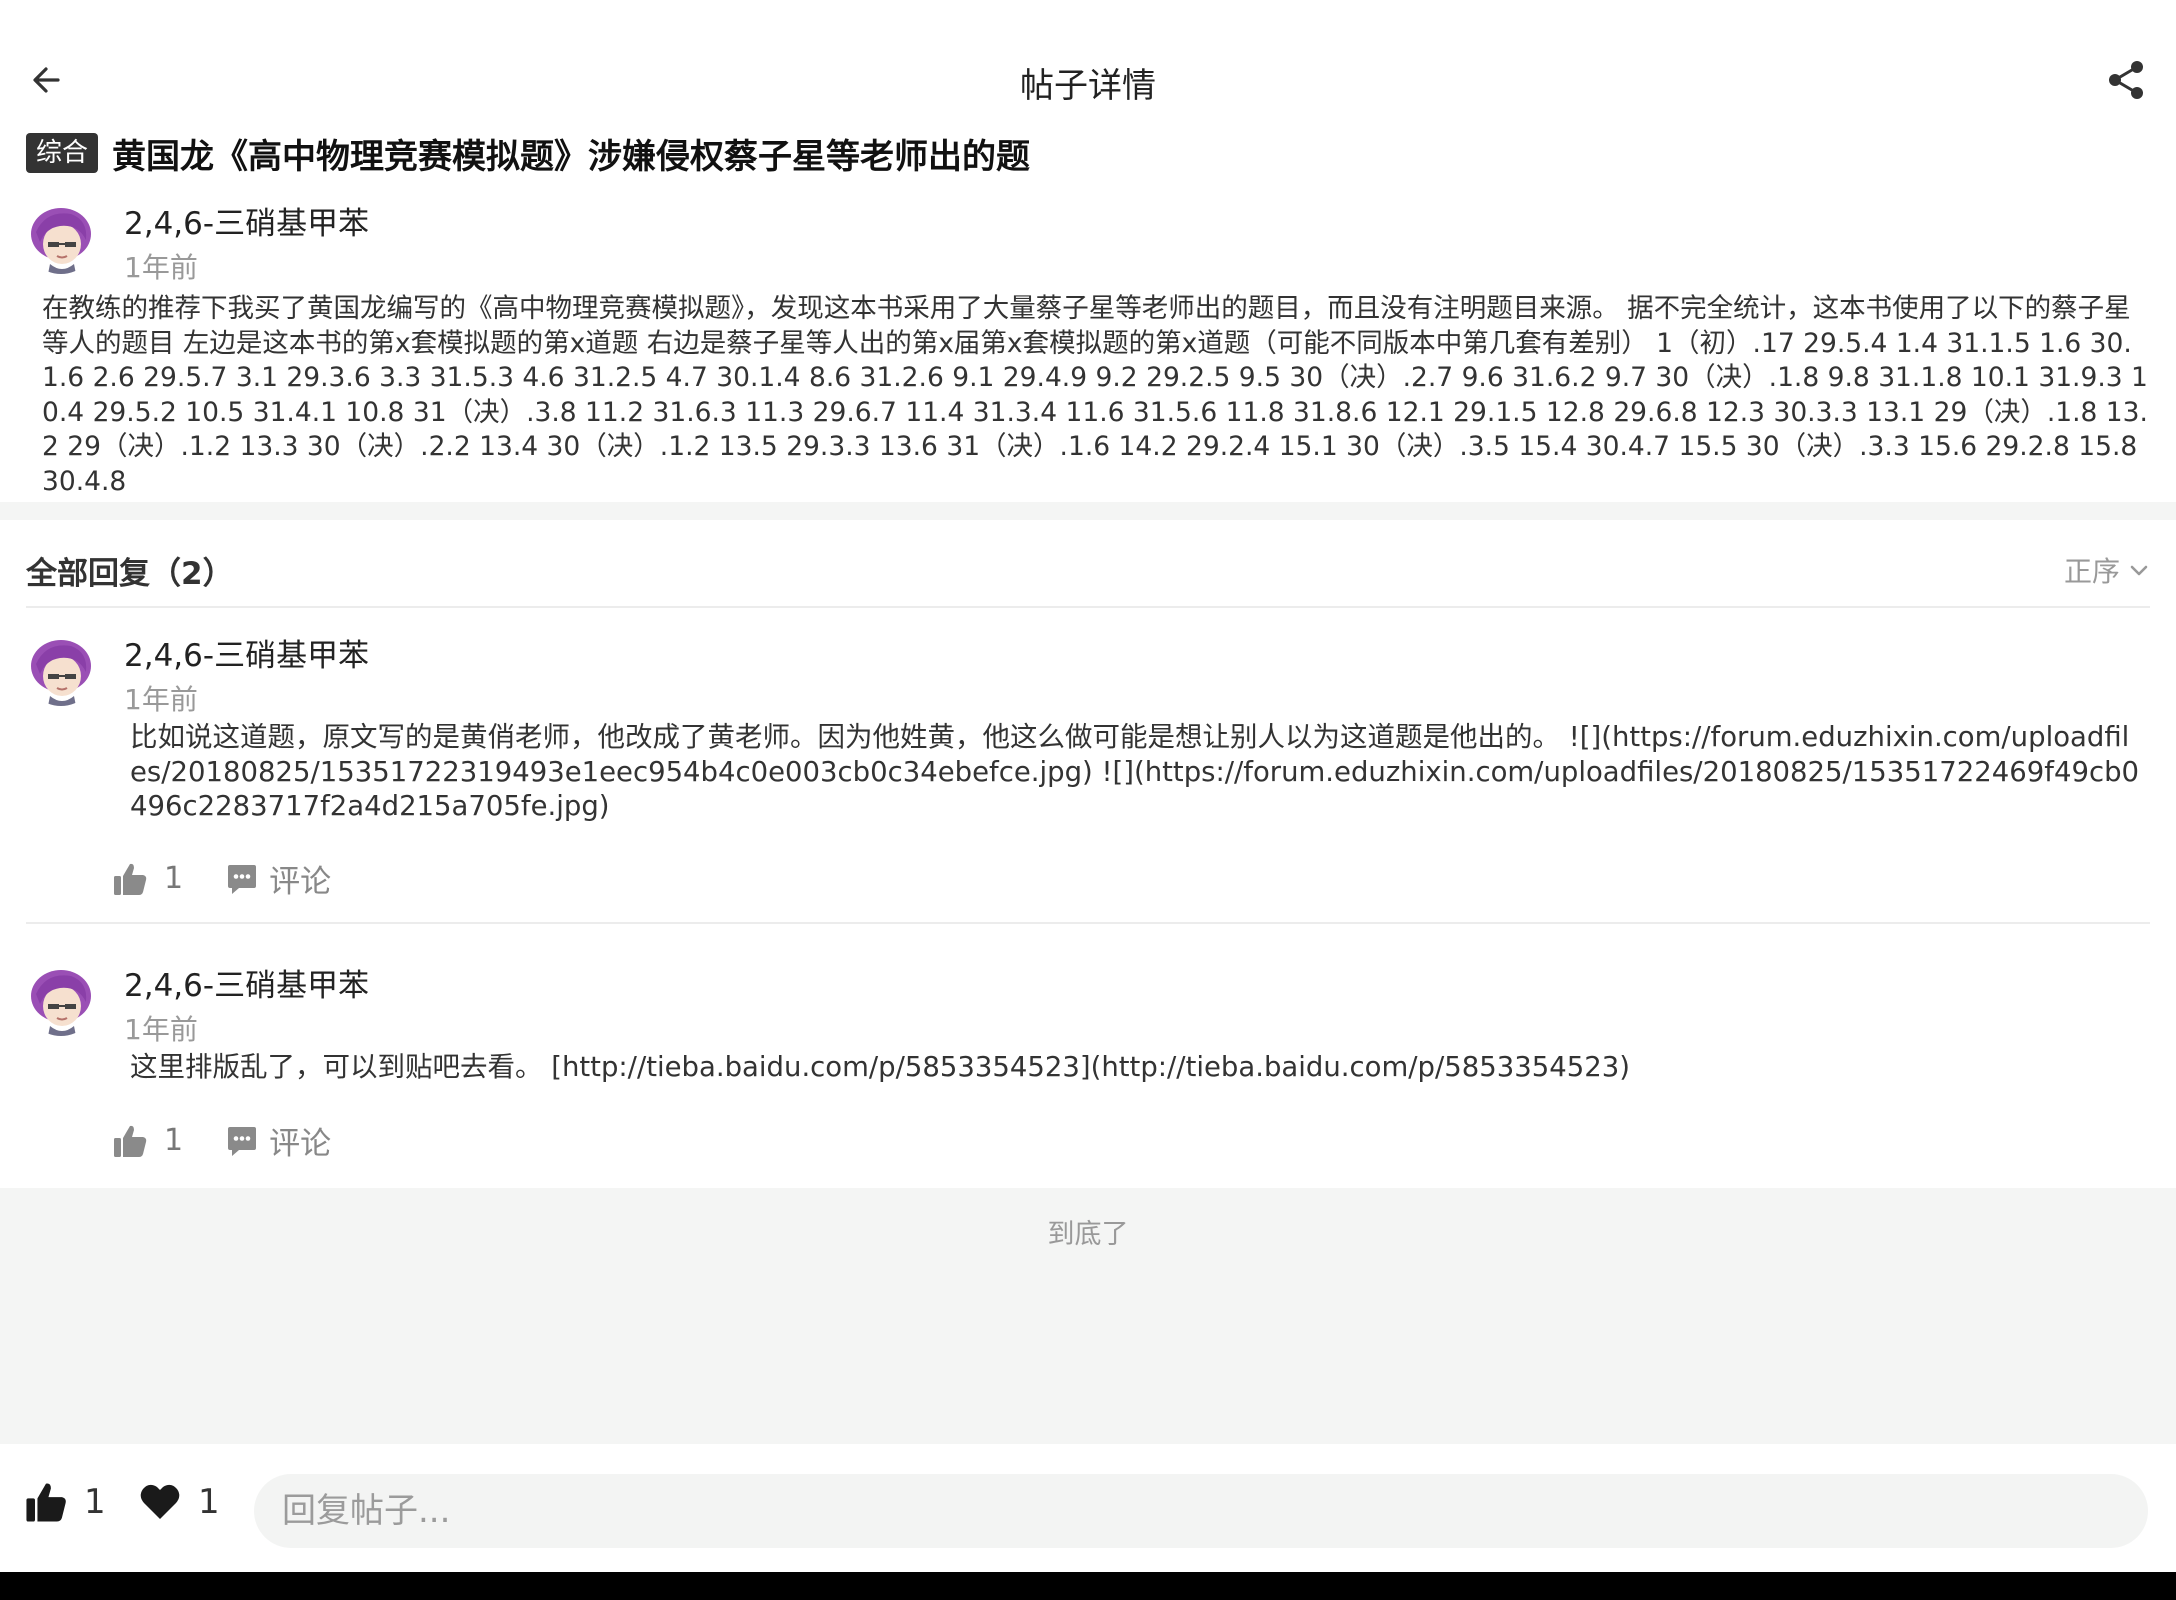  Describe the element at coordinates (62, 153) in the screenshot. I see `category-tag: 综合` at that location.